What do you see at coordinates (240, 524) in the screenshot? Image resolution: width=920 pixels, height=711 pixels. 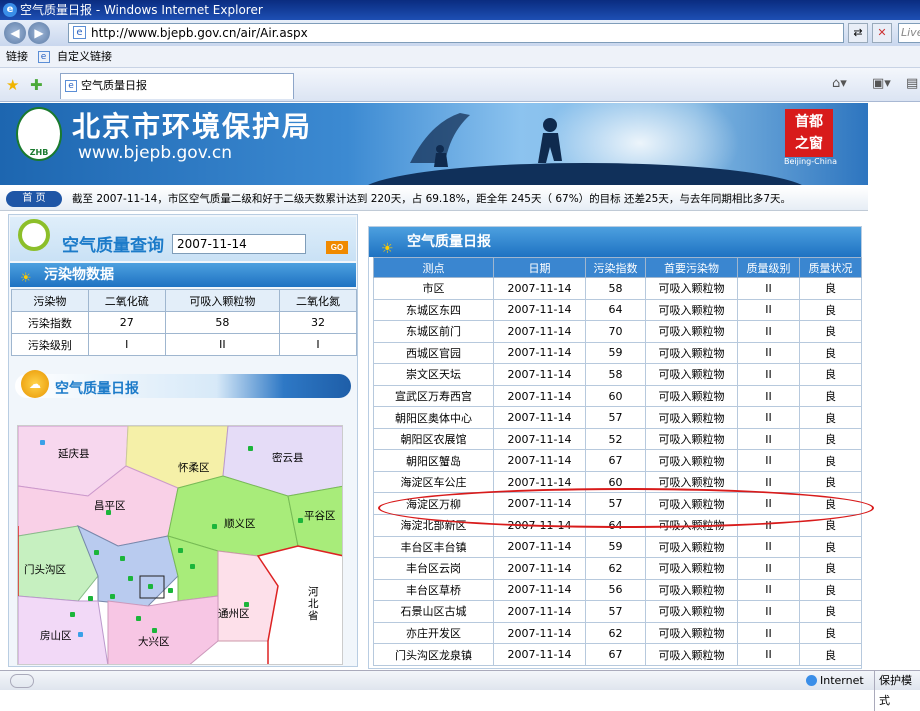 I see `map-label: 顺义区` at bounding box center [240, 524].